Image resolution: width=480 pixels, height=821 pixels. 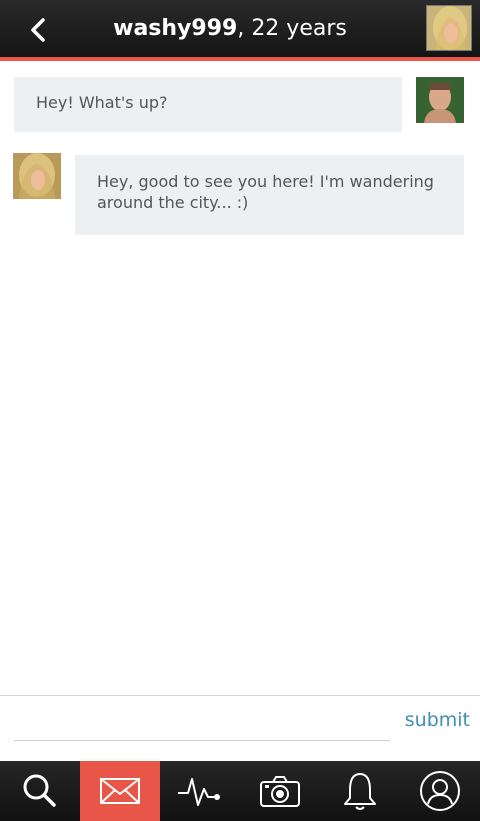 I want to click on message-composer: submit, so click(x=240, y=728).